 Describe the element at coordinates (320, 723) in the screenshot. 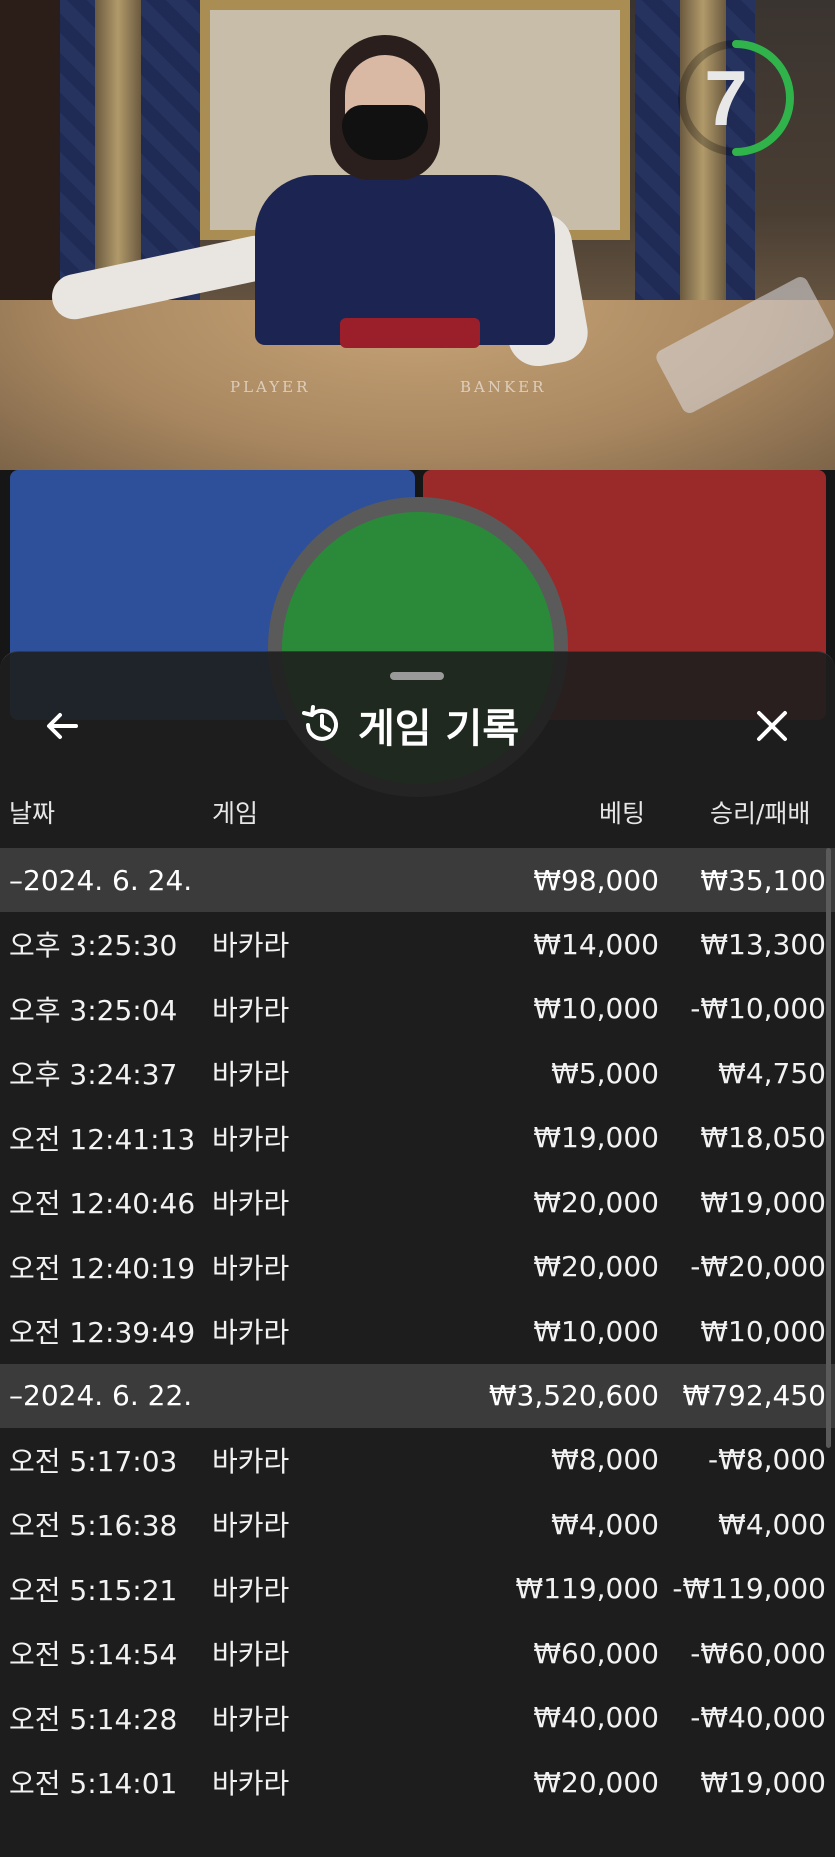

I see `history-clock-icon` at that location.